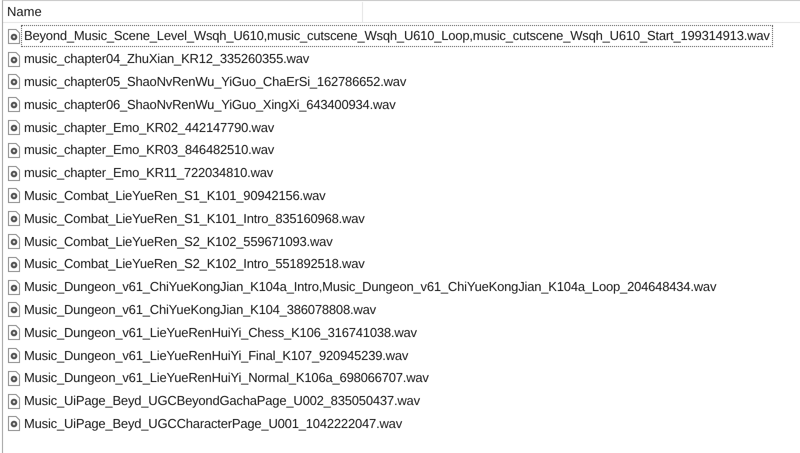 This screenshot has height=453, width=800. Describe the element at coordinates (183, 12) in the screenshot. I see `column-header: Name` at that location.